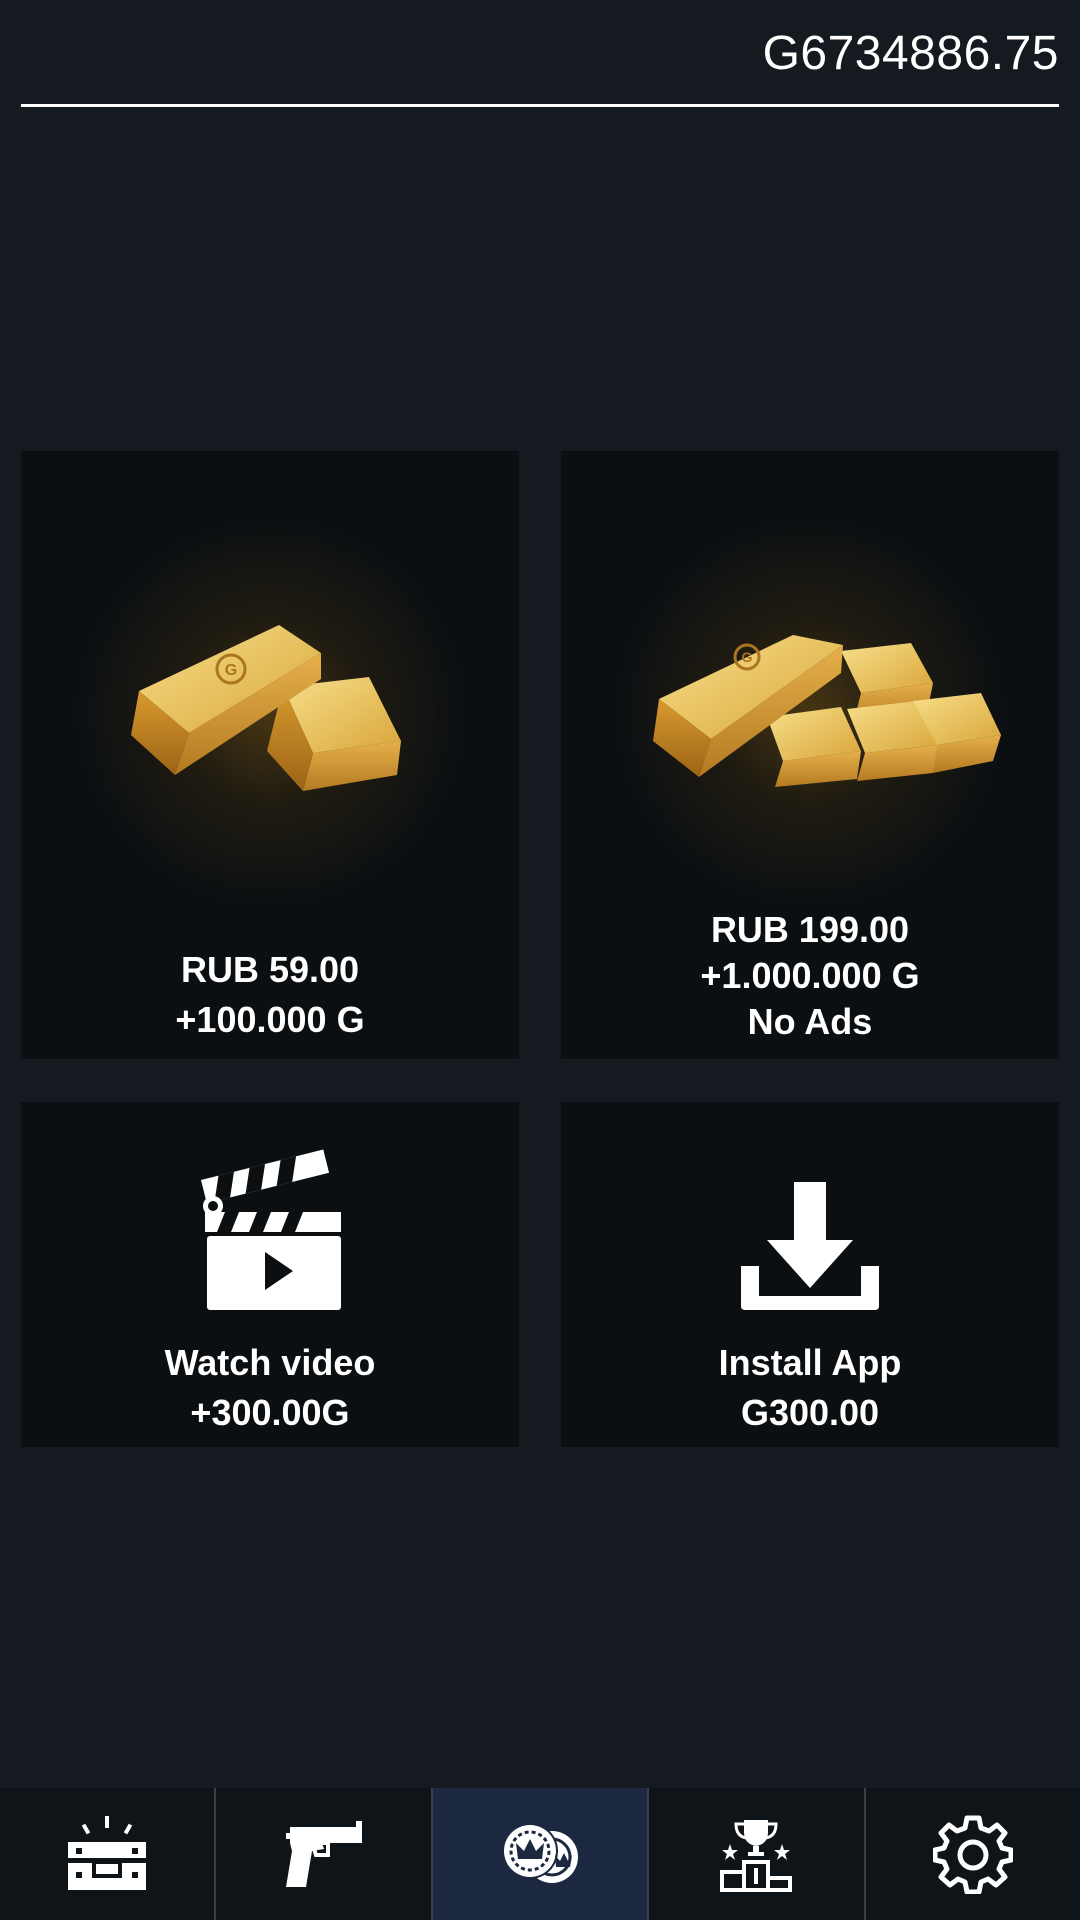 The height and width of the screenshot is (1920, 1080). I want to click on offer-text: Watch video +300.00G, so click(270, 1388).